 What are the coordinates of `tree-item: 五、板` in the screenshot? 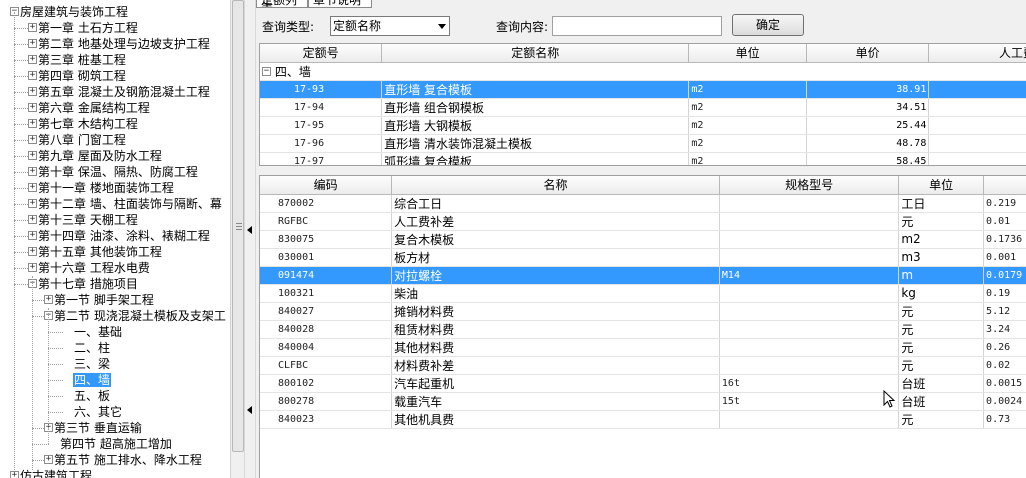 It's located at (87, 396).